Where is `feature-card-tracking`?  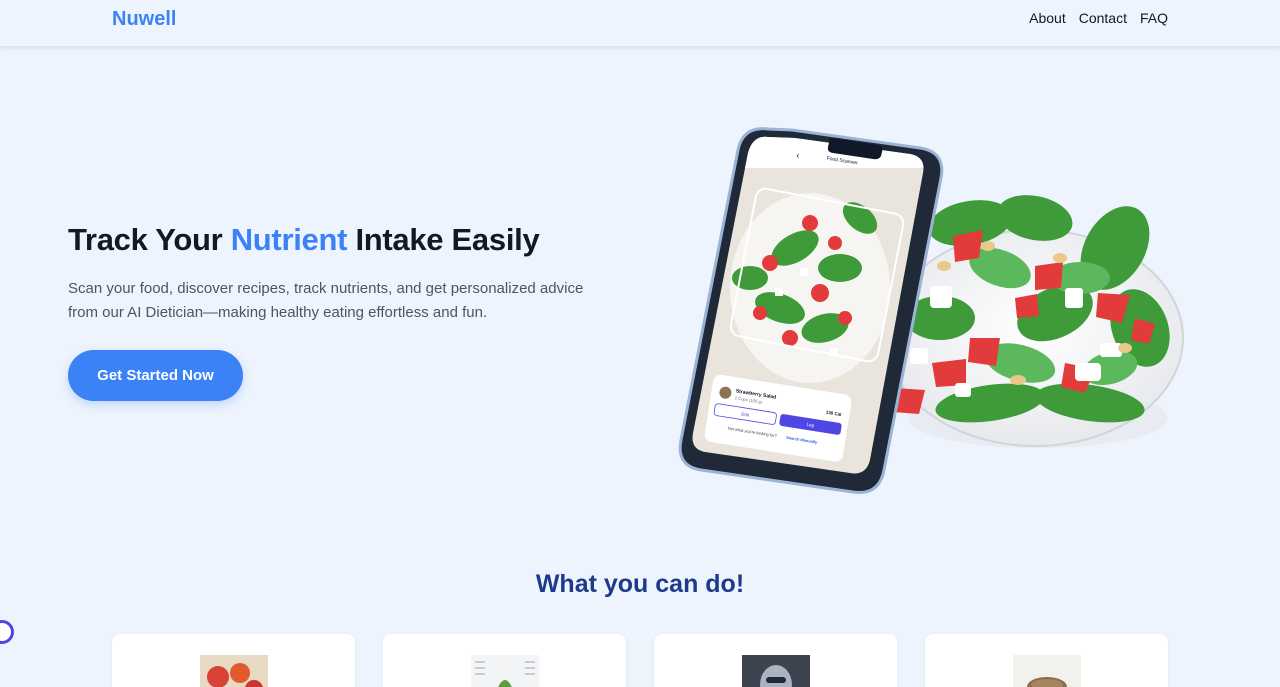
feature-card-tracking is located at coordinates (1046, 660).